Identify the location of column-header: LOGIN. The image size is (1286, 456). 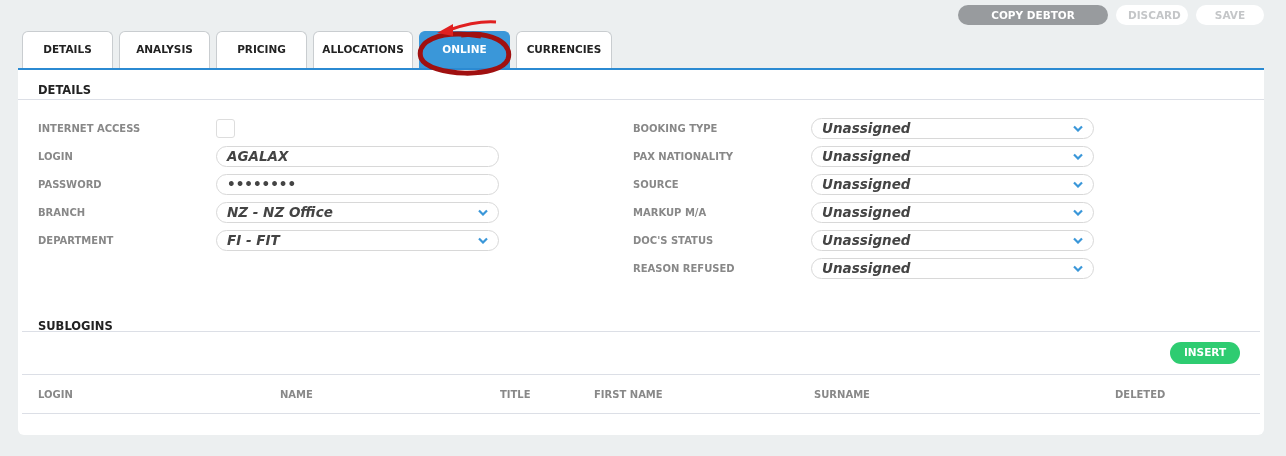
(55, 394).